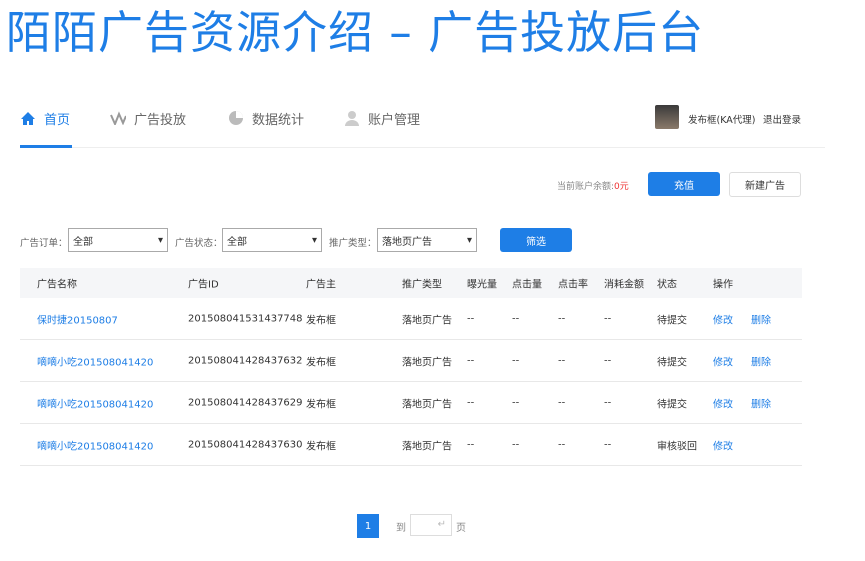  Describe the element at coordinates (624, 285) in the screenshot. I see `col-header: 消耗金额` at that location.